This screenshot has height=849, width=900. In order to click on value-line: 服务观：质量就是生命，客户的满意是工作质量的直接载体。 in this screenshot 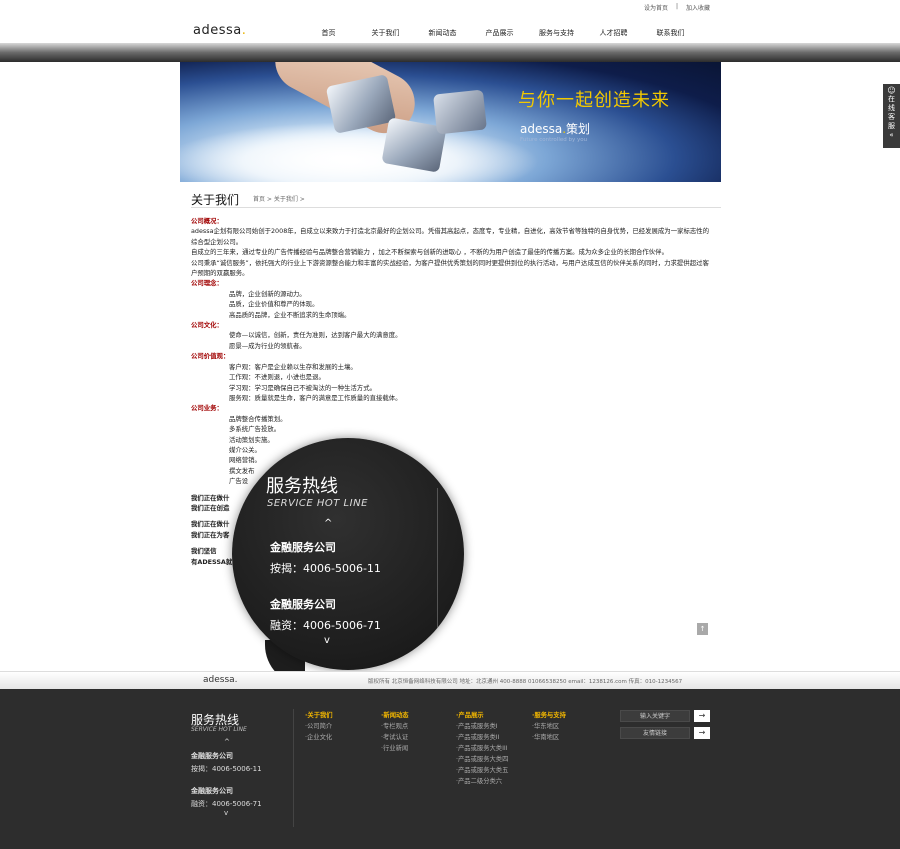, I will do `click(315, 397)`.